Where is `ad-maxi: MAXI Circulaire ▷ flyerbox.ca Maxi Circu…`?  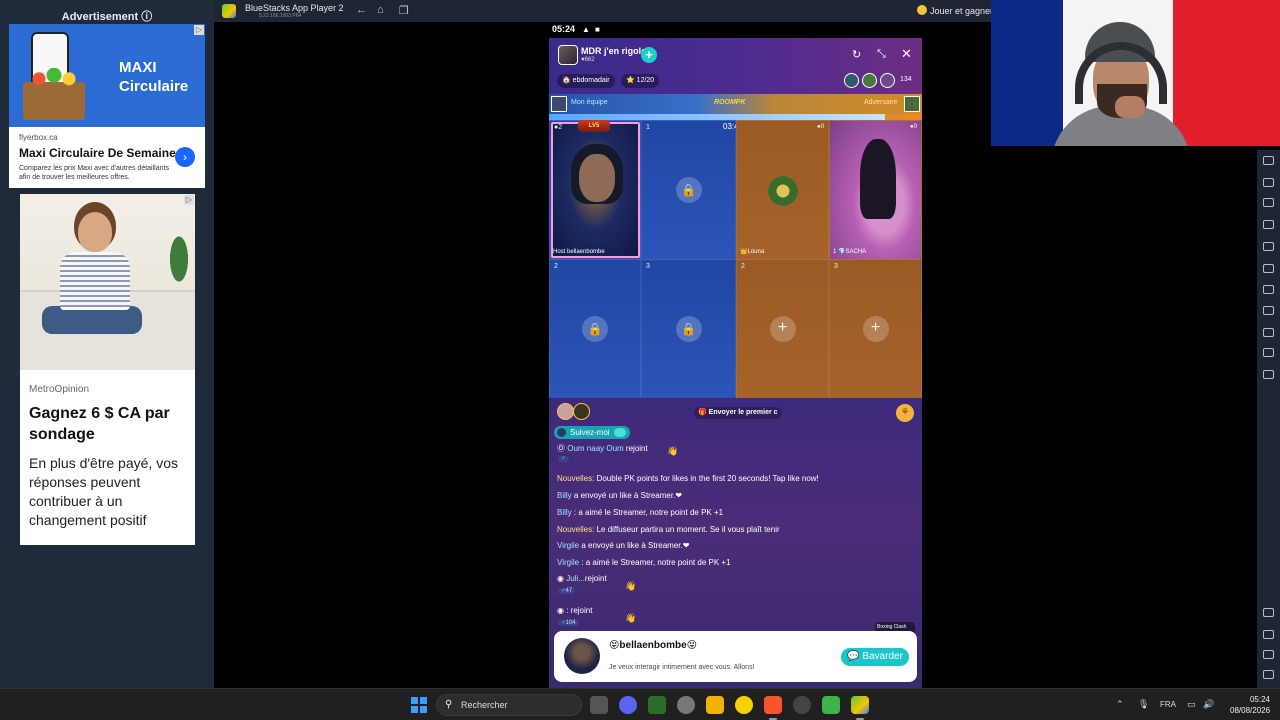 ad-maxi: MAXI Circulaire ▷ flyerbox.ca Maxi Circu… is located at coordinates (107, 106).